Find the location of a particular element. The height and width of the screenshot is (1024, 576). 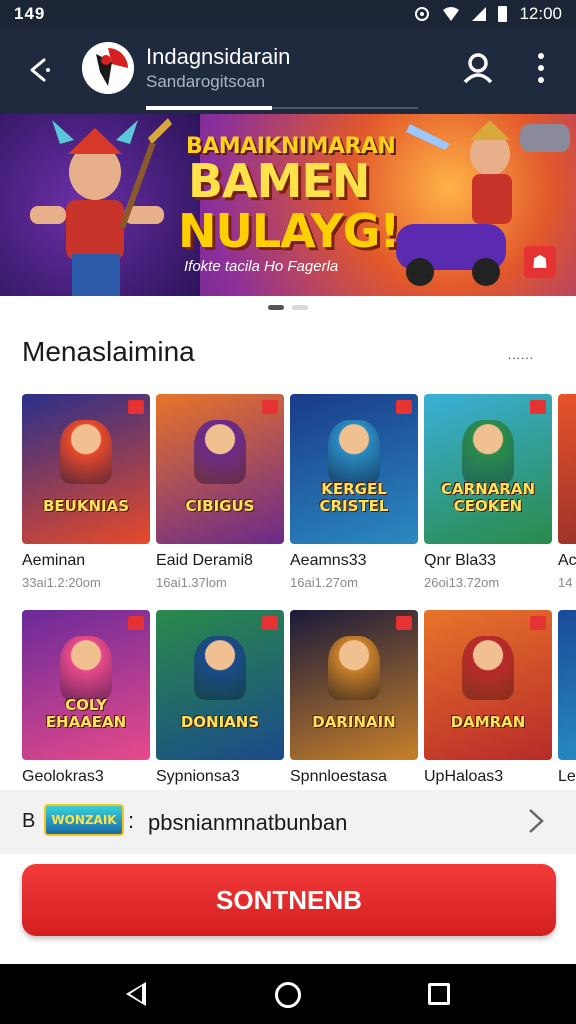

back-button is located at coordinates (40, 70).